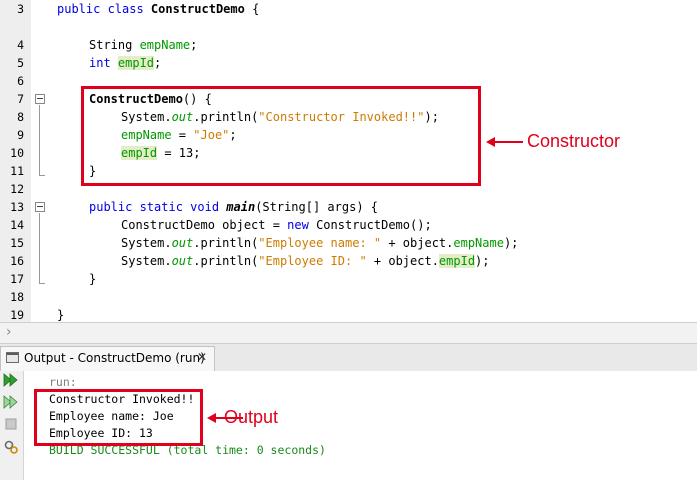  What do you see at coordinates (298, 225) in the screenshot?
I see `keyword: new` at bounding box center [298, 225].